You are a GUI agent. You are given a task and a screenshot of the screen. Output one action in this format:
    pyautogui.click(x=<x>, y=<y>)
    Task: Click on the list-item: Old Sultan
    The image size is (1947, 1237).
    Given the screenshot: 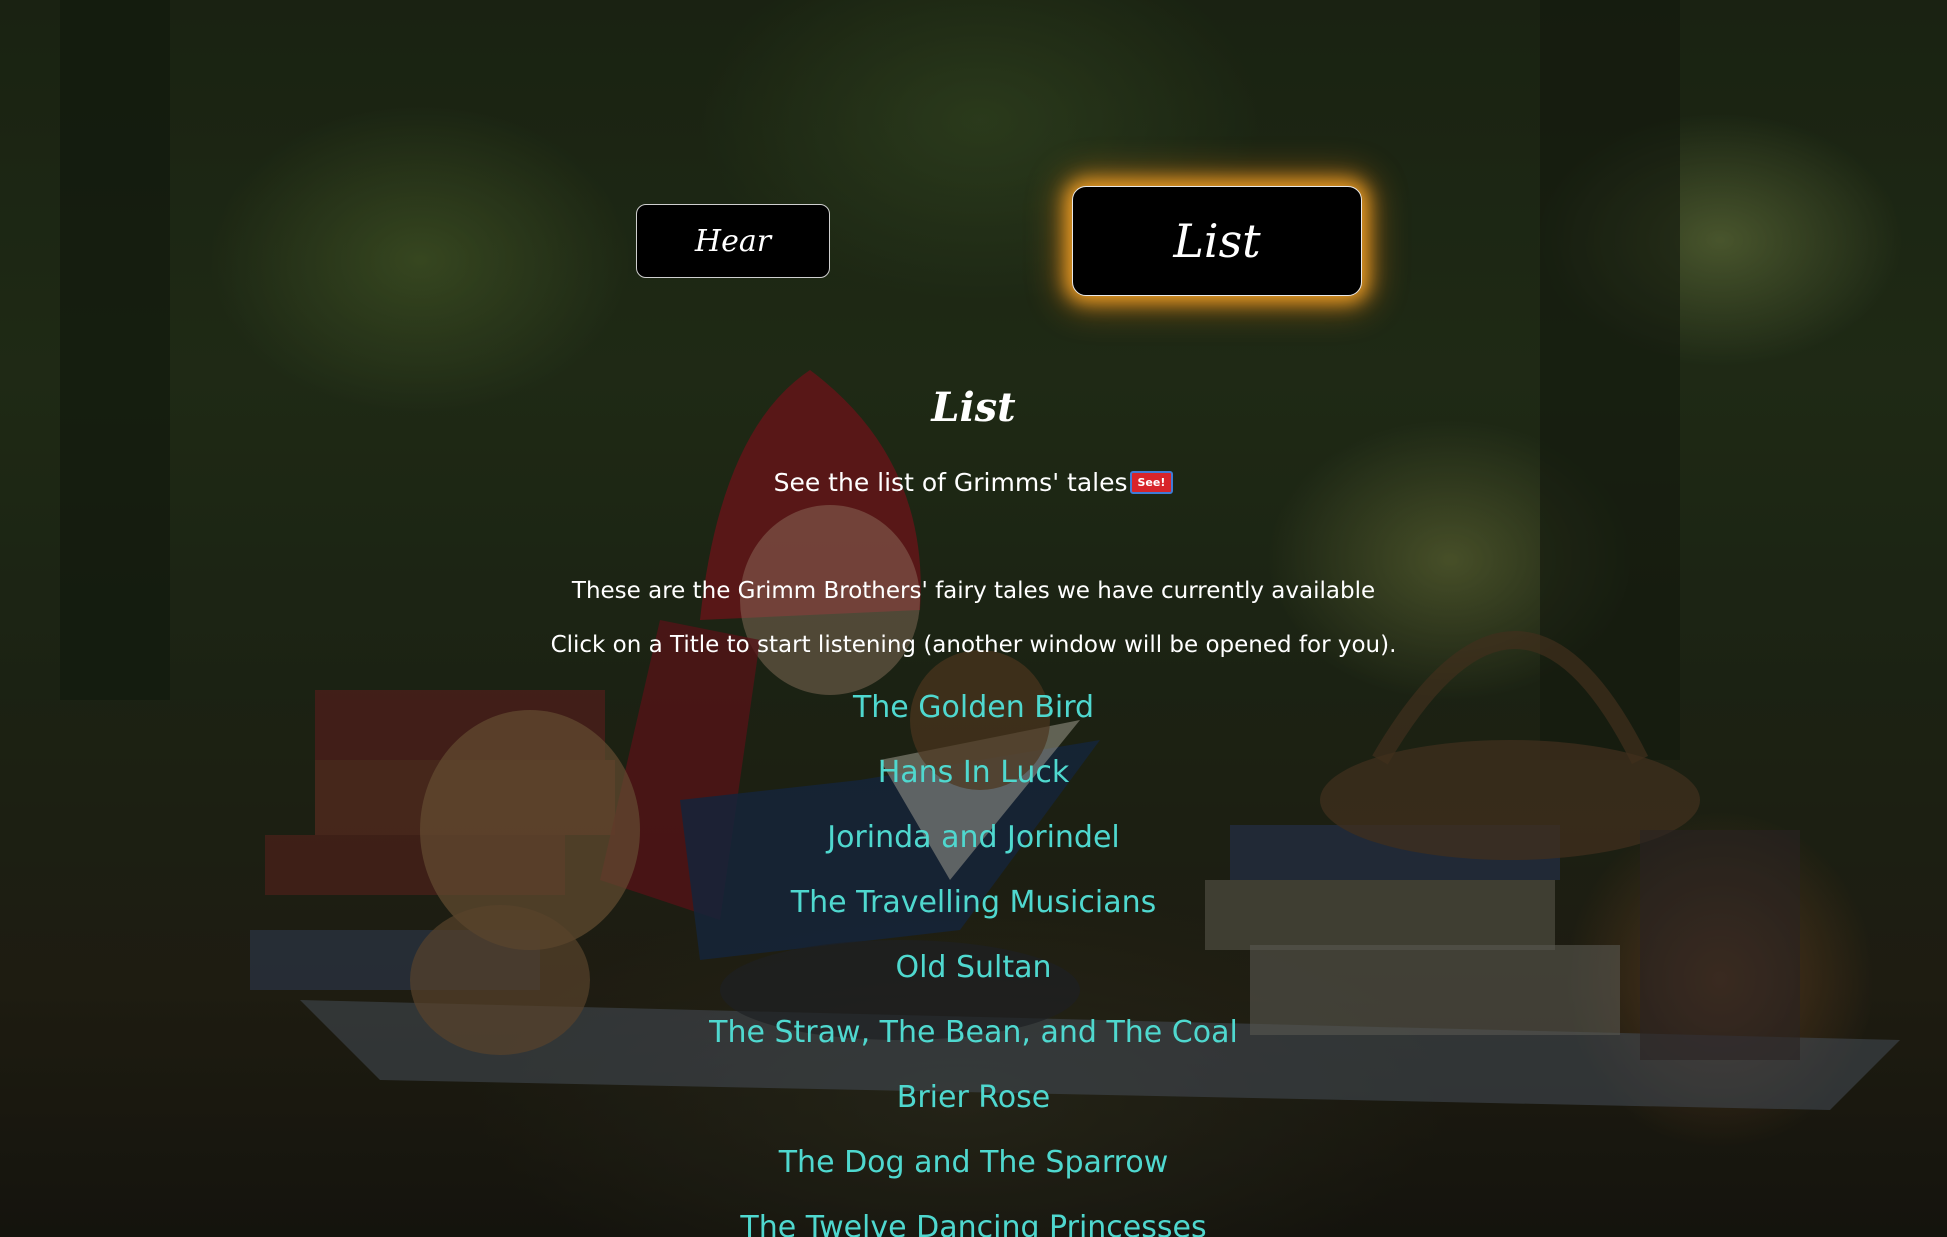 What is the action you would take?
    pyautogui.click(x=973, y=980)
    